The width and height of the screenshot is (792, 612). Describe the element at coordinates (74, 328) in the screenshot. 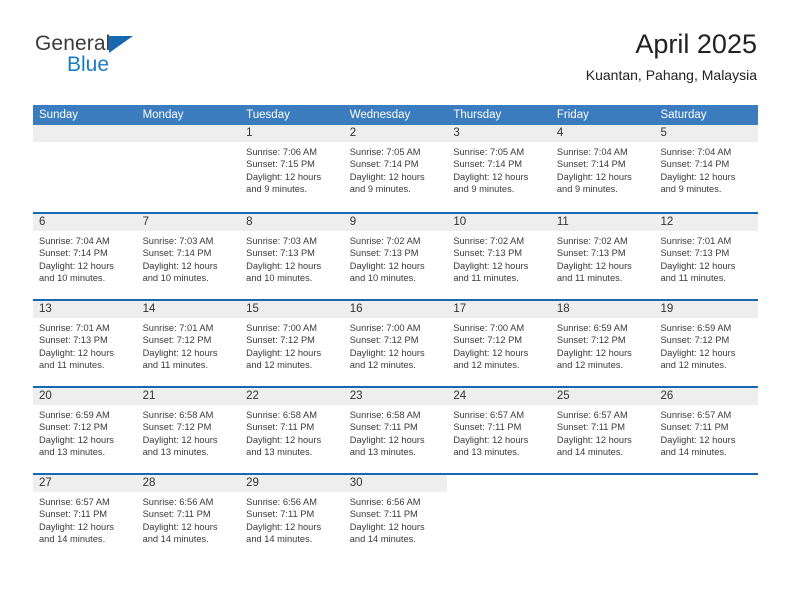

I see `day-info-line: Sunrise: 7:01 AM` at that location.